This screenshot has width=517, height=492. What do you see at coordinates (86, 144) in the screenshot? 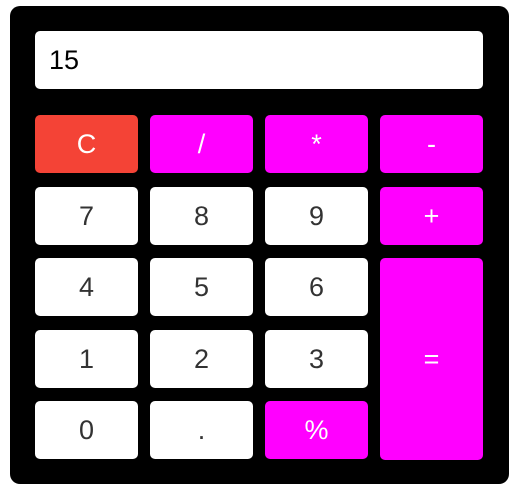
I see `clear-button: C` at bounding box center [86, 144].